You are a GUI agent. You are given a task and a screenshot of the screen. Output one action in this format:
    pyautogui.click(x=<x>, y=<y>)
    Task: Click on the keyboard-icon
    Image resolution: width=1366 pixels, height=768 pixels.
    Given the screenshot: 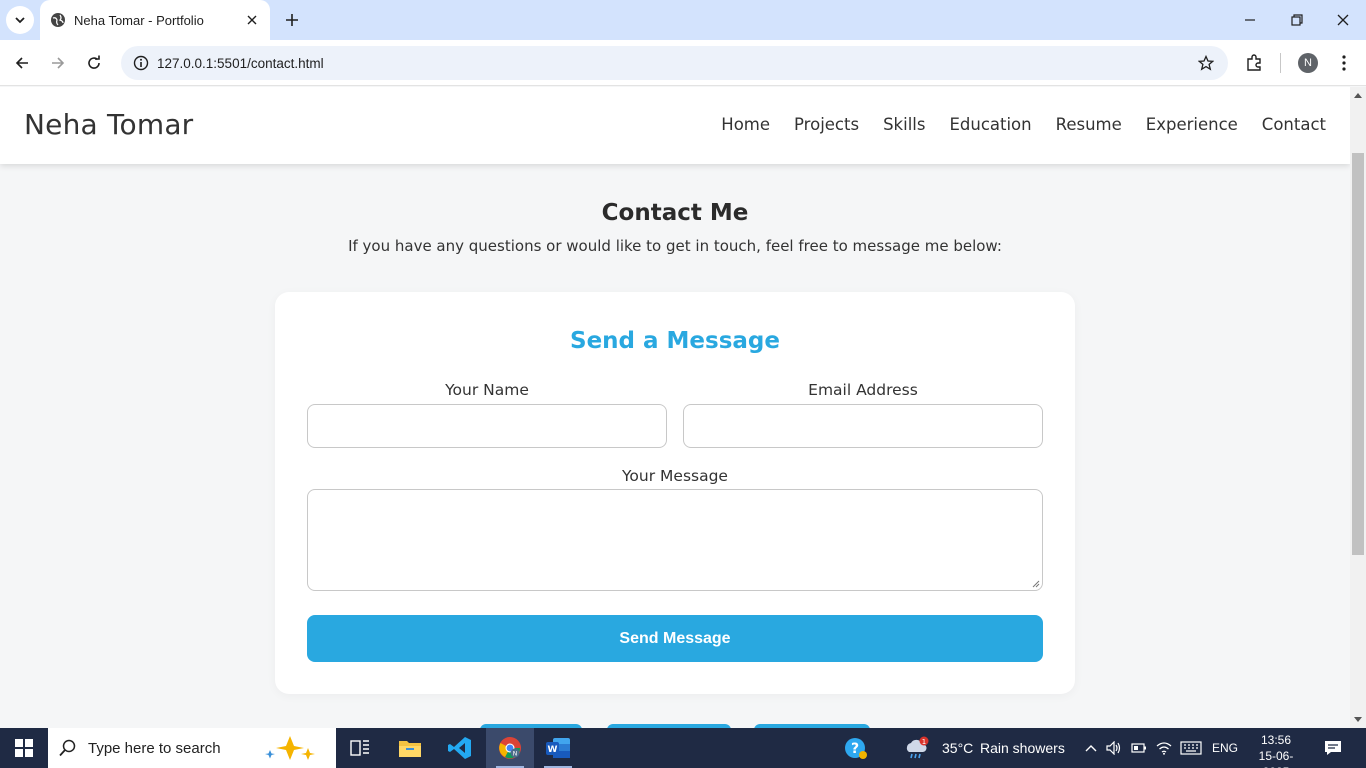 What is the action you would take?
    pyautogui.click(x=1191, y=748)
    